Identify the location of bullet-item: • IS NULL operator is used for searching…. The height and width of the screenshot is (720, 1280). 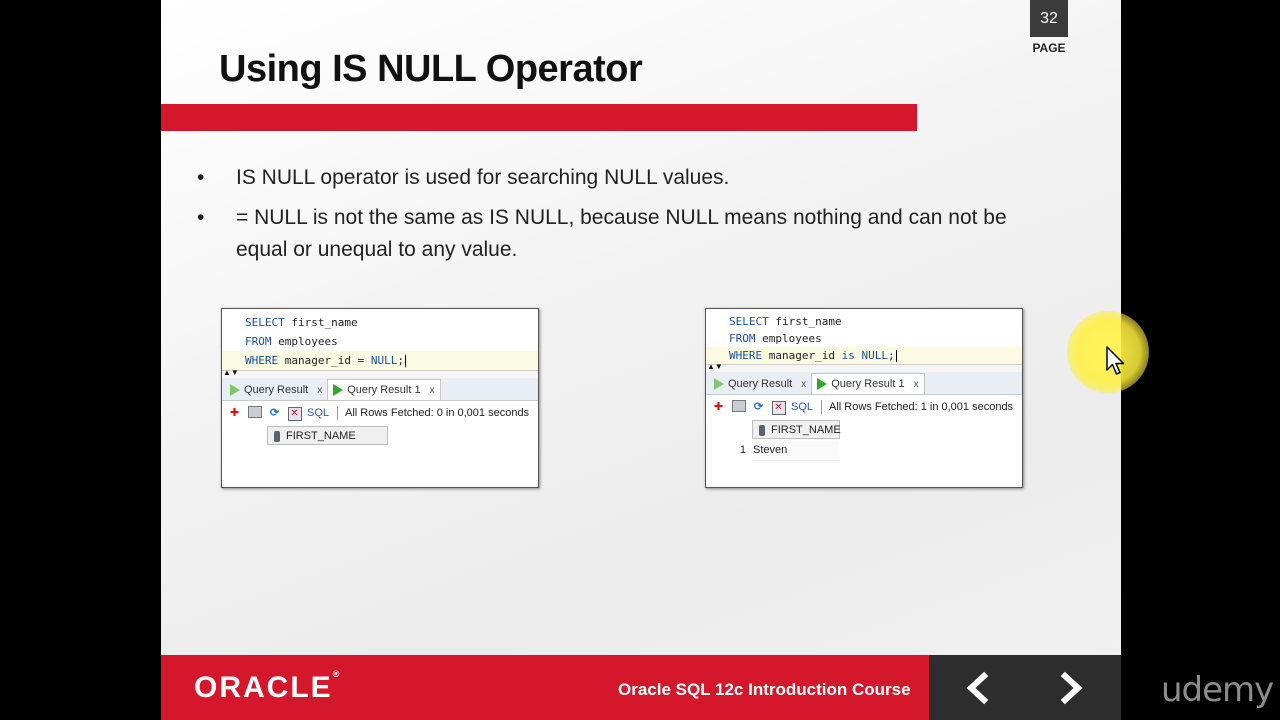
(627, 178).